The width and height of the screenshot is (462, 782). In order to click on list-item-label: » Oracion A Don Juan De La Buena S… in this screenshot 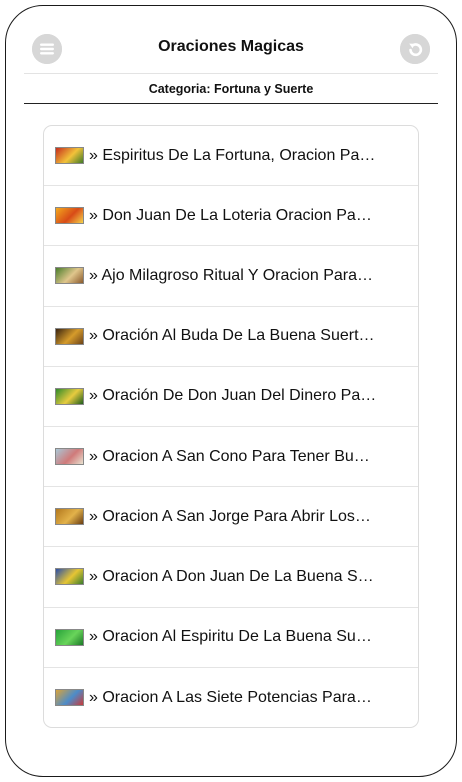, I will do `click(231, 576)`.